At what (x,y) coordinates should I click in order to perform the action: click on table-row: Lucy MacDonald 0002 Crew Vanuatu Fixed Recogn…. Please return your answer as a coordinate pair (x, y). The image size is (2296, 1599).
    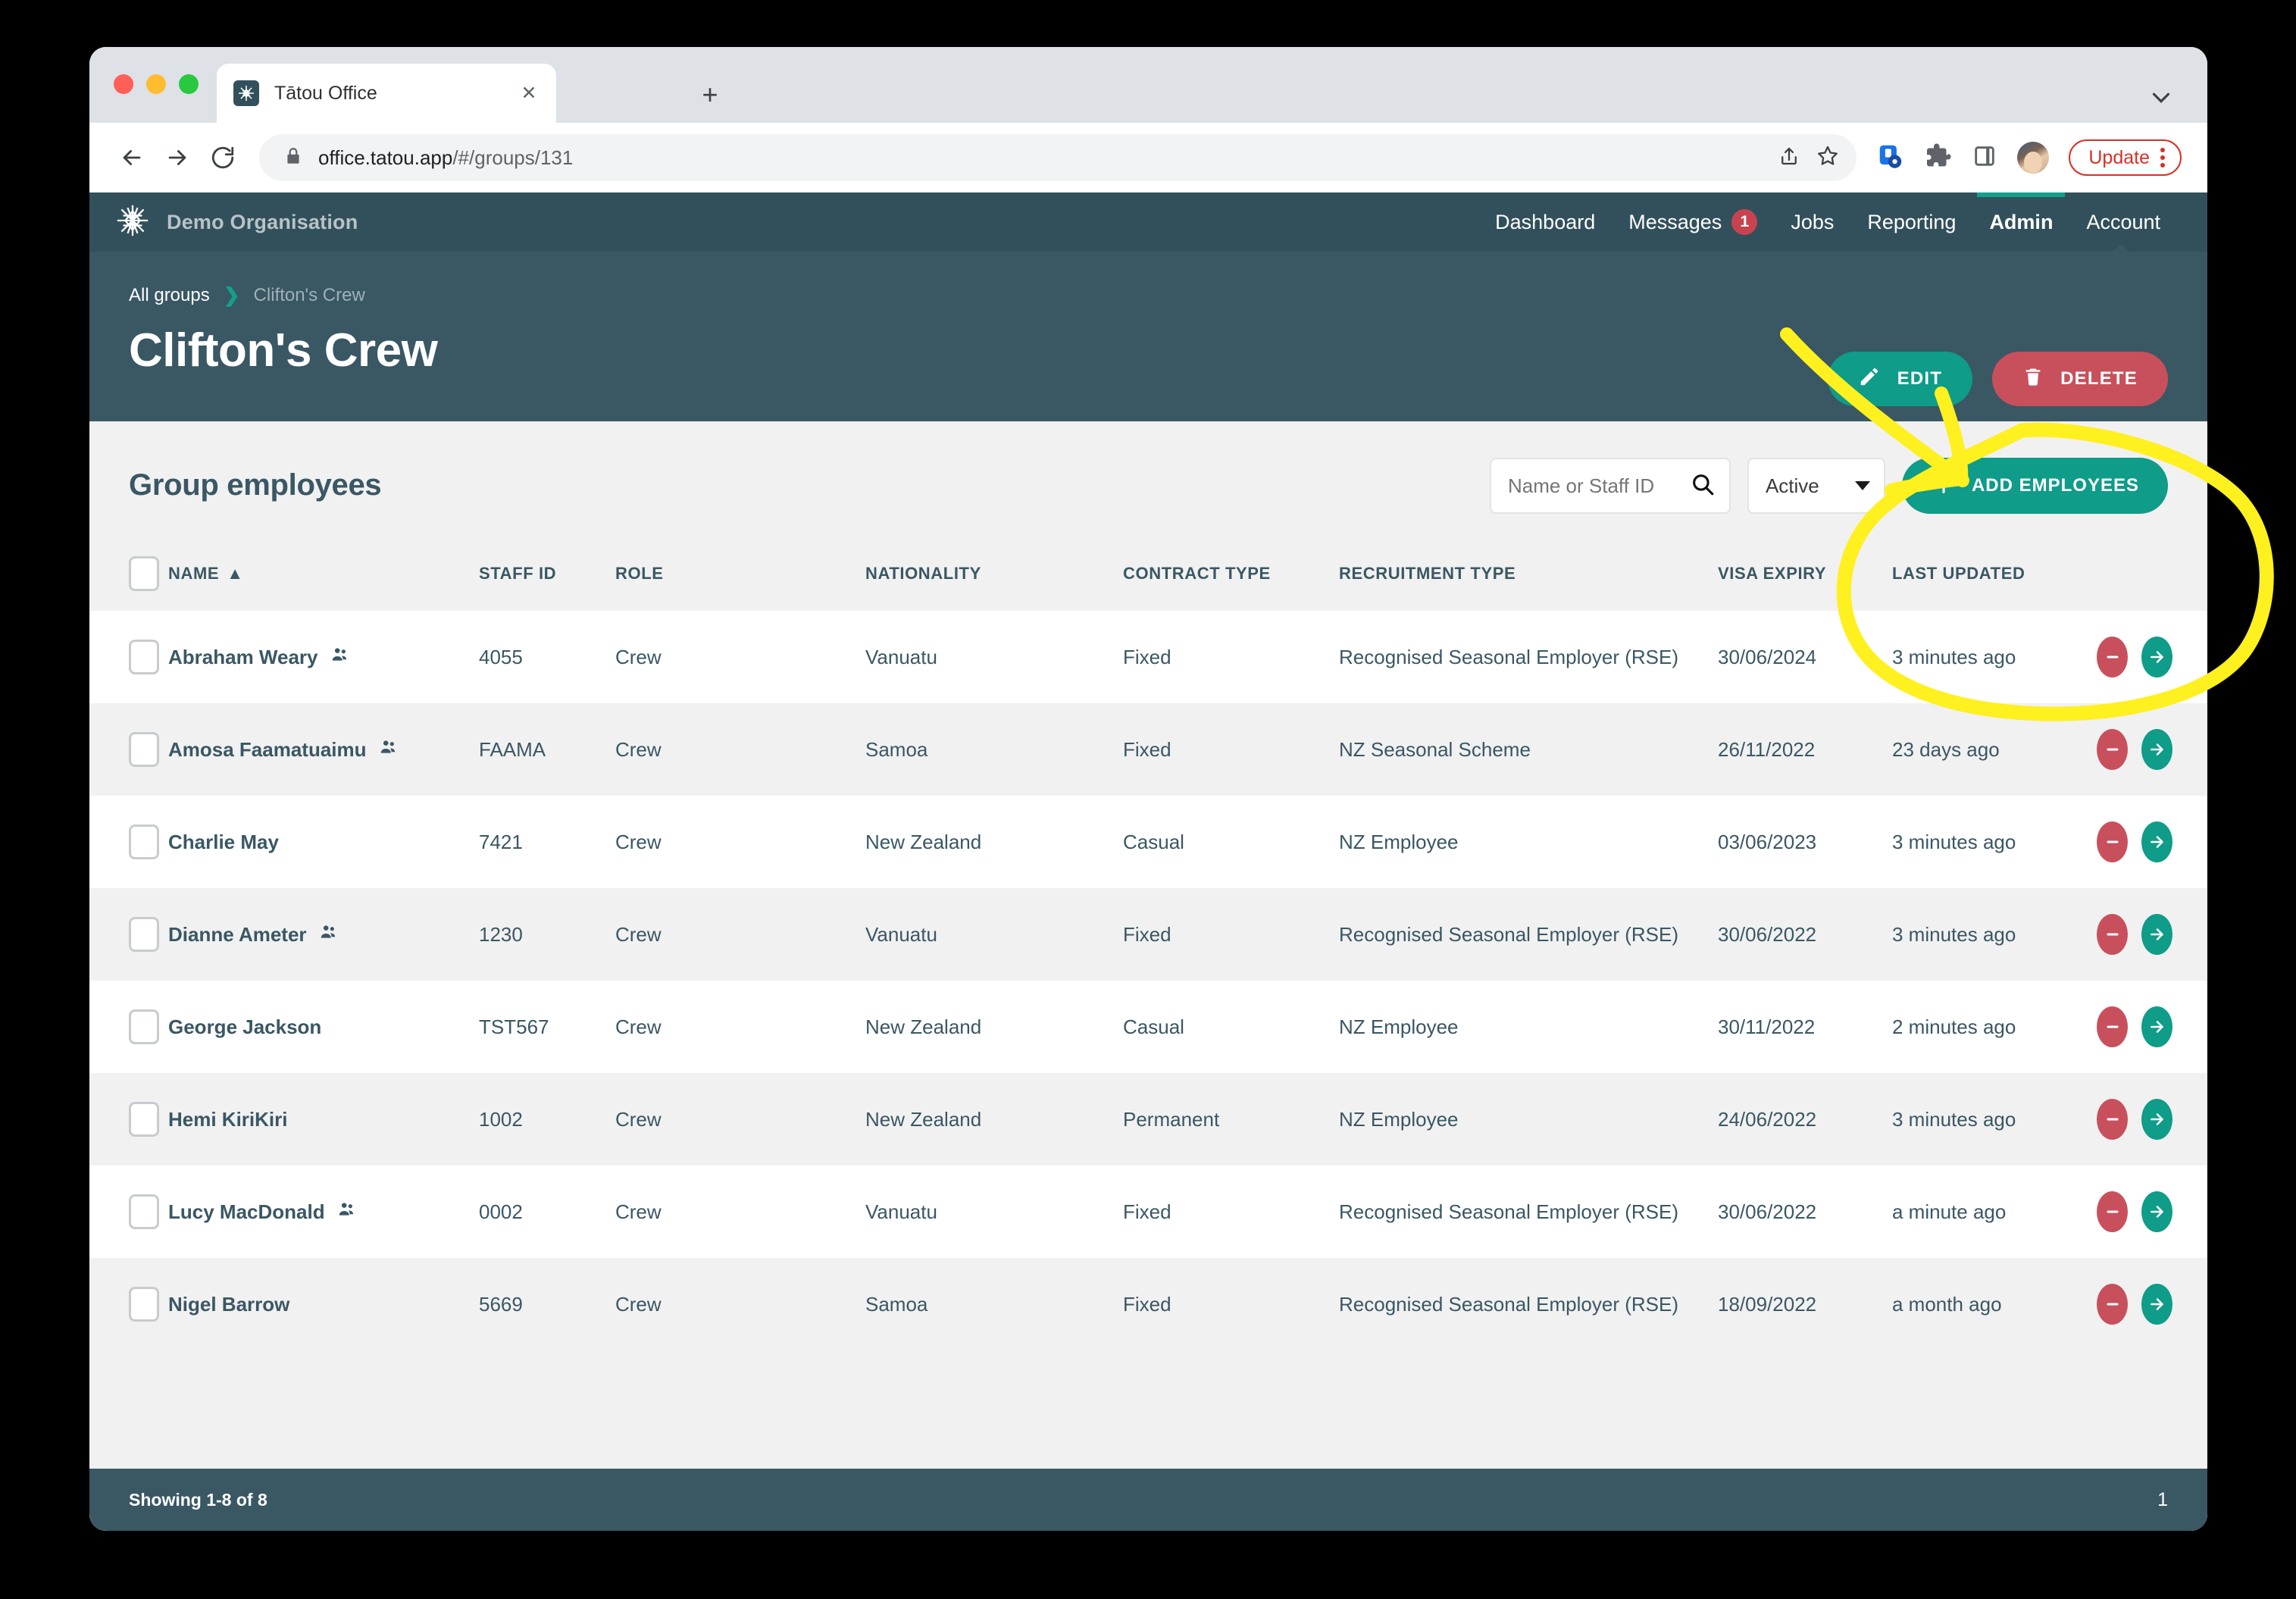
    Looking at the image, I should click on (1148, 1212).